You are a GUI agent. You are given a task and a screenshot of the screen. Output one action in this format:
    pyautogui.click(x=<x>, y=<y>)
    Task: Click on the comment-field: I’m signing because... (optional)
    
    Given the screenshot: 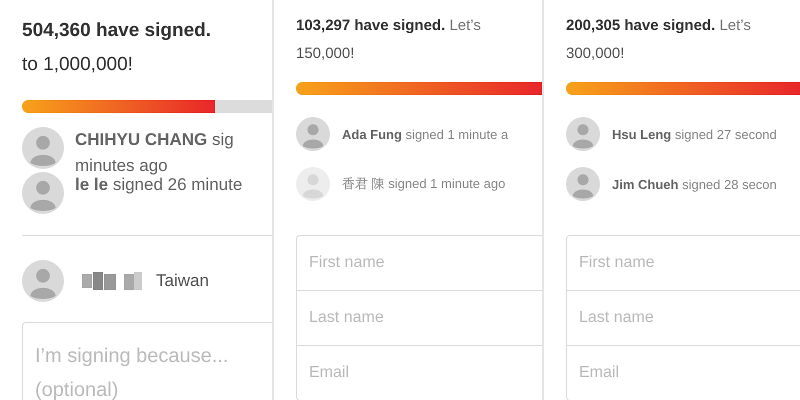 What is the action you would take?
    pyautogui.click(x=147, y=361)
    